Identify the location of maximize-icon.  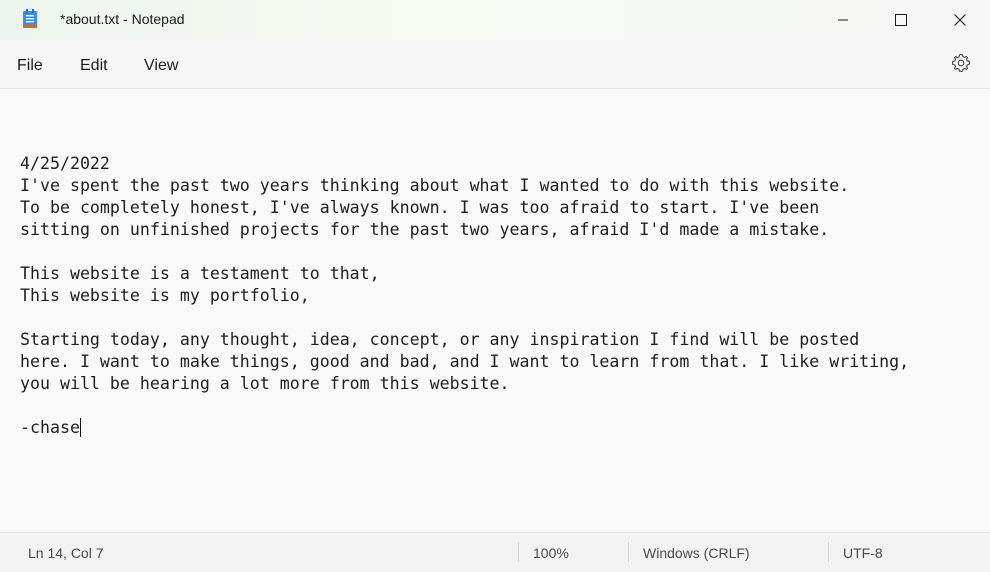
(901, 20).